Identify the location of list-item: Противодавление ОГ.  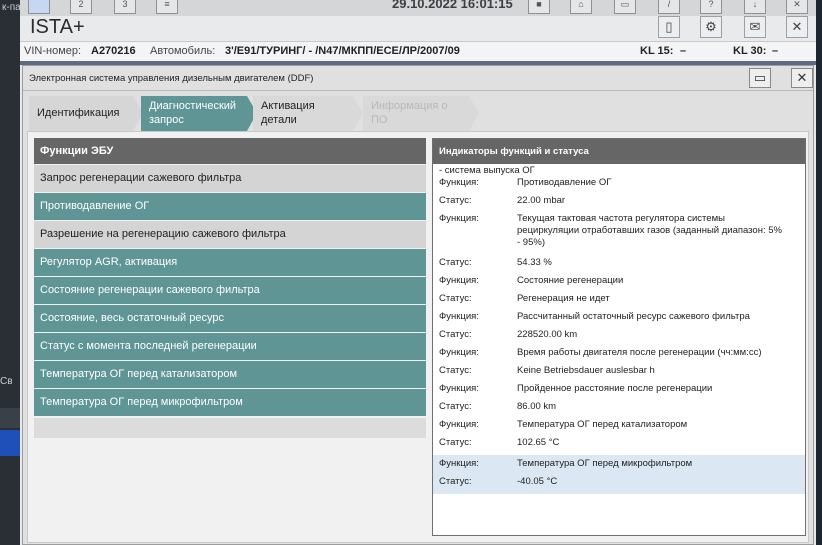
(230, 206).